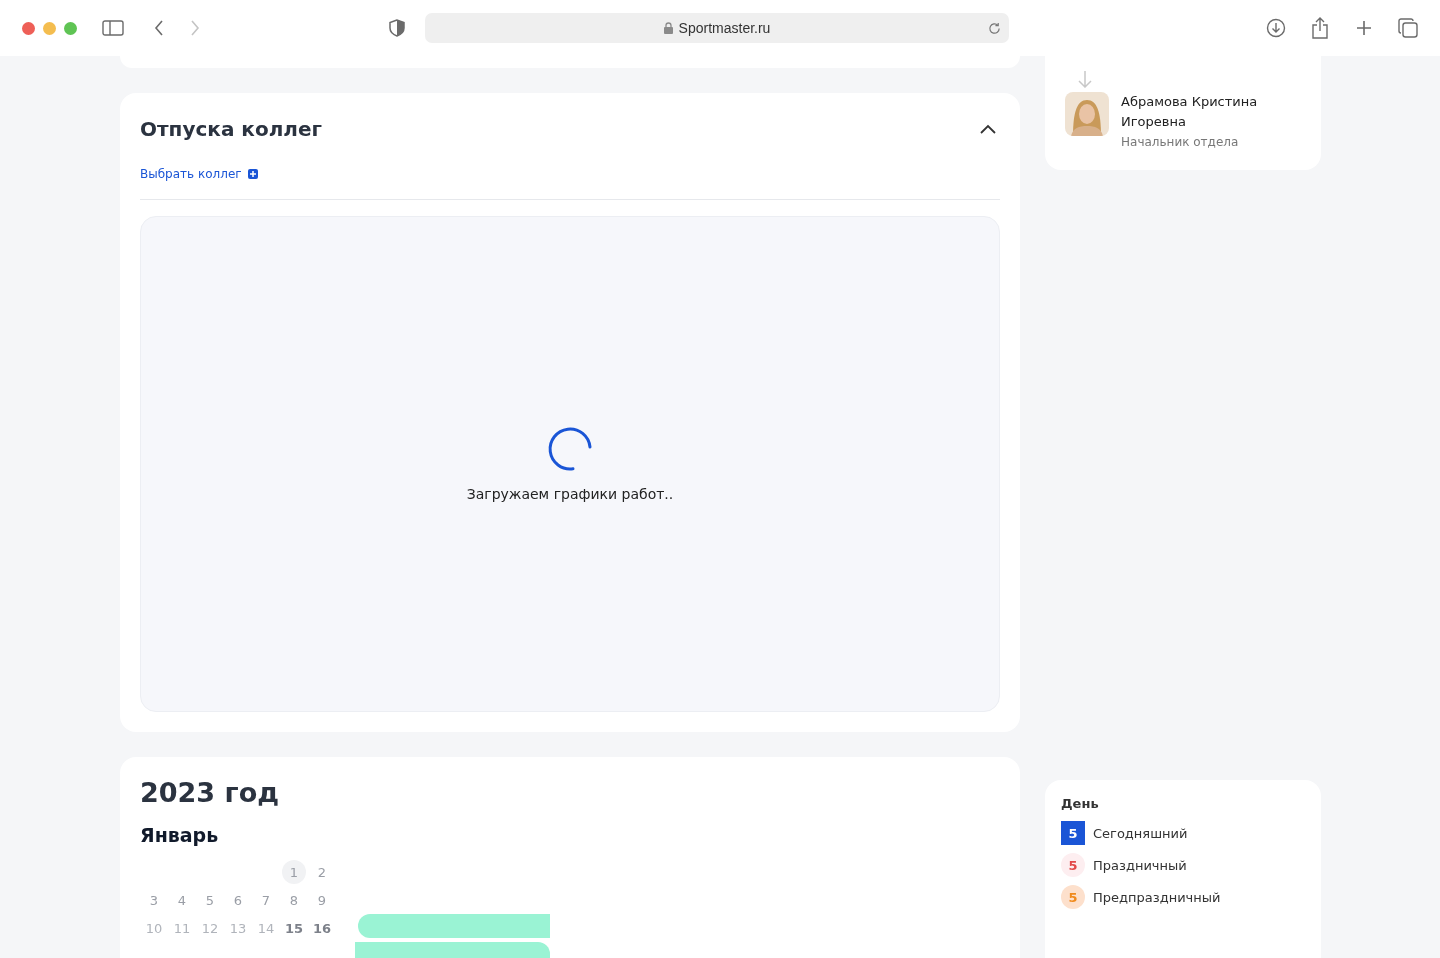 This screenshot has width=1440, height=958. I want to click on calendar-day: 14, so click(266, 928).